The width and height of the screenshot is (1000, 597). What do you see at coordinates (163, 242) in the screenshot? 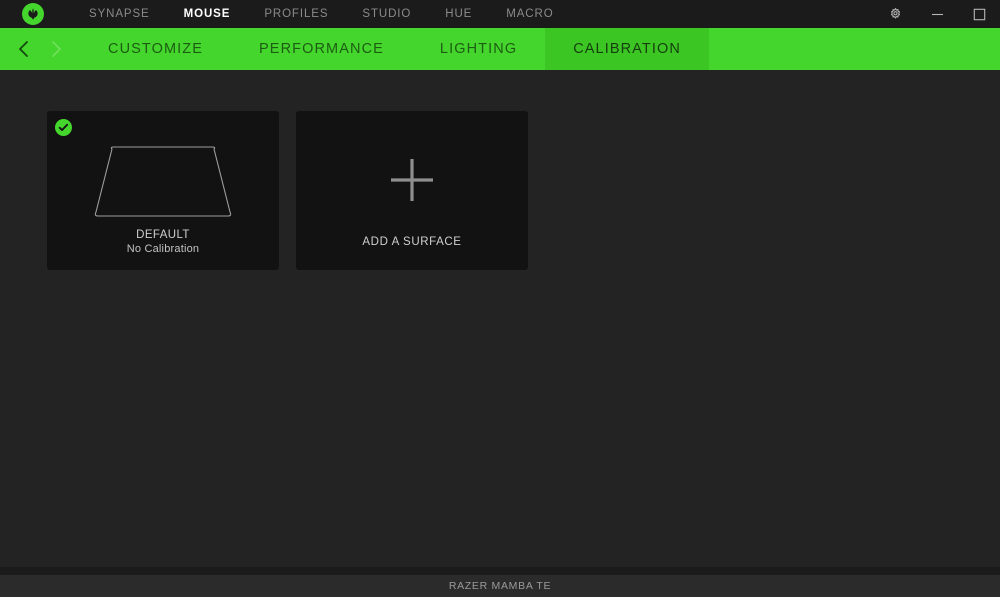
I see `surface-card-labels: DEFAULT No Calibration` at bounding box center [163, 242].